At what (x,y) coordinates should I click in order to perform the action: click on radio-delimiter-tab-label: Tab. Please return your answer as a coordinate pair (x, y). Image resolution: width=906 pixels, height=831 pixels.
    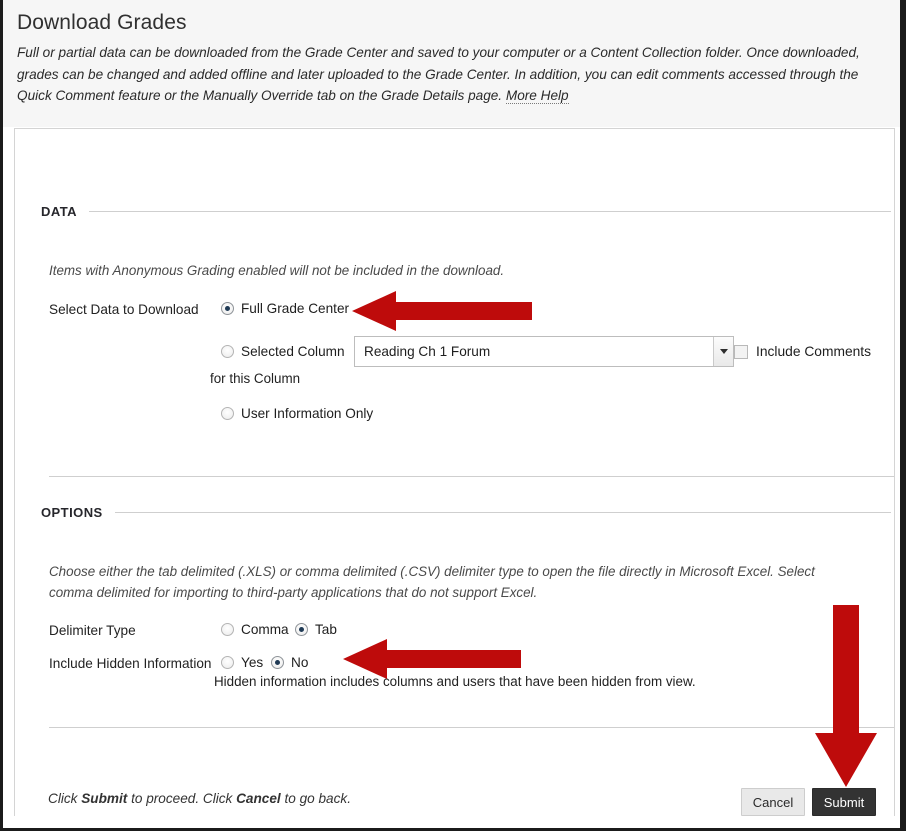
    Looking at the image, I should click on (326, 629).